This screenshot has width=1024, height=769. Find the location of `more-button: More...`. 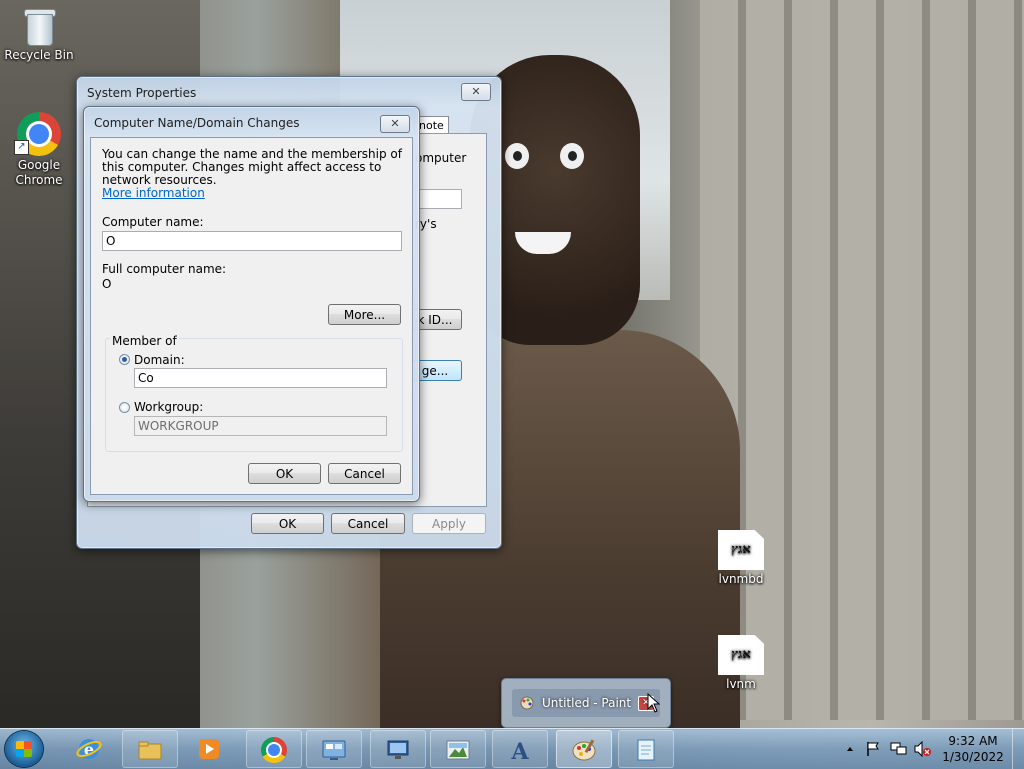

more-button: More... is located at coordinates (364, 314).